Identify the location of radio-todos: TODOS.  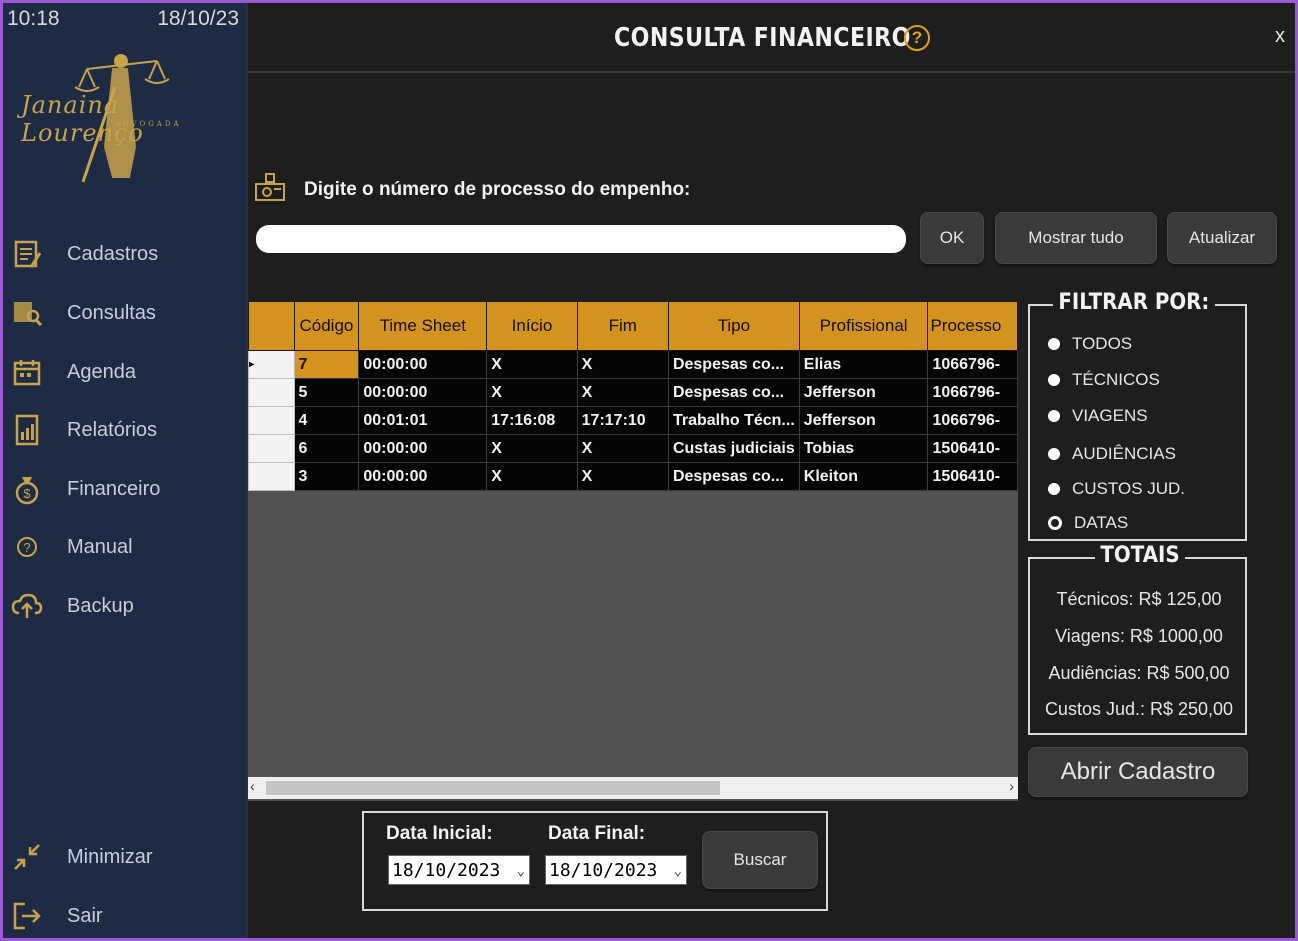
(1090, 344).